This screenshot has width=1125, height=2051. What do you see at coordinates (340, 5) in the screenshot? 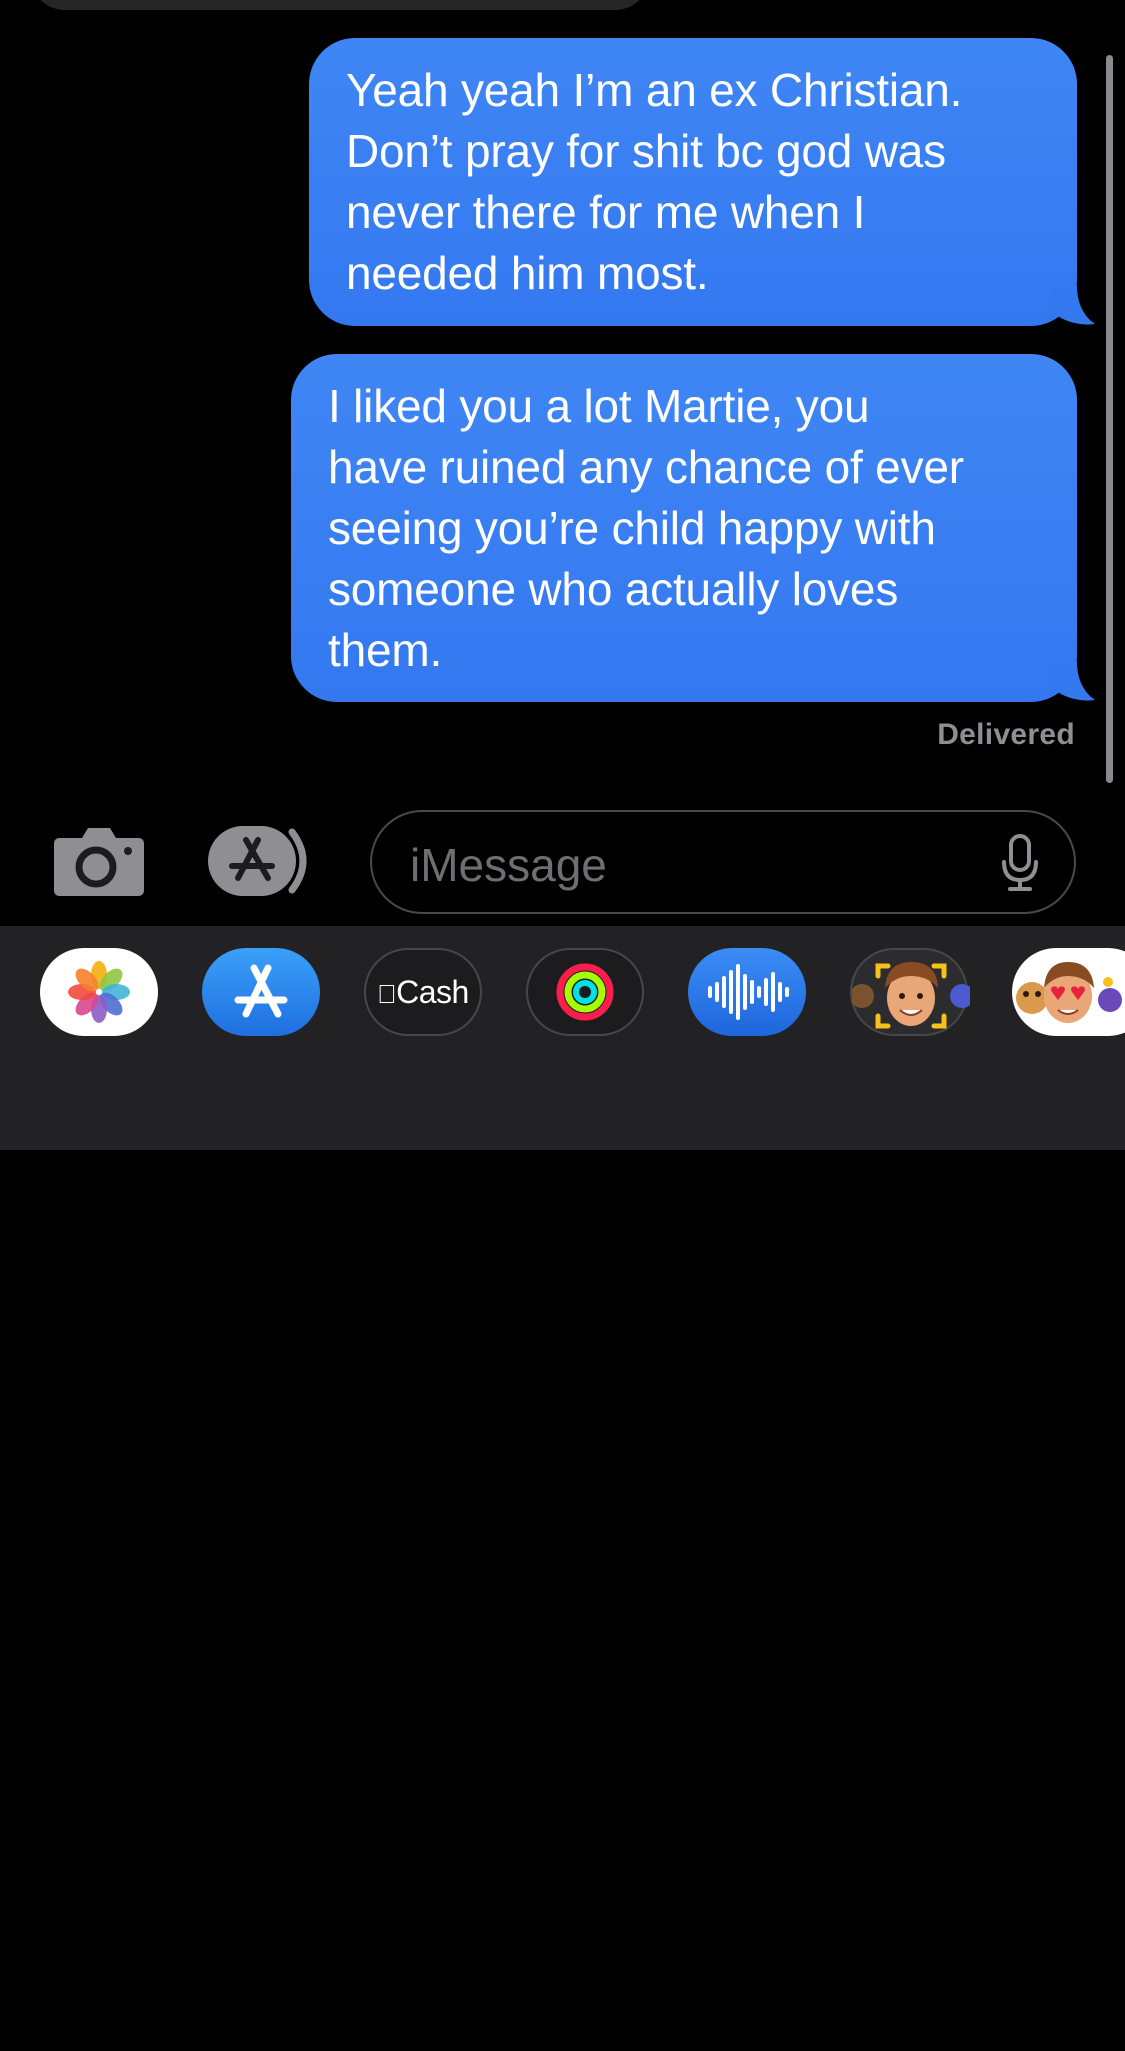
I see `previous-message-bubble` at bounding box center [340, 5].